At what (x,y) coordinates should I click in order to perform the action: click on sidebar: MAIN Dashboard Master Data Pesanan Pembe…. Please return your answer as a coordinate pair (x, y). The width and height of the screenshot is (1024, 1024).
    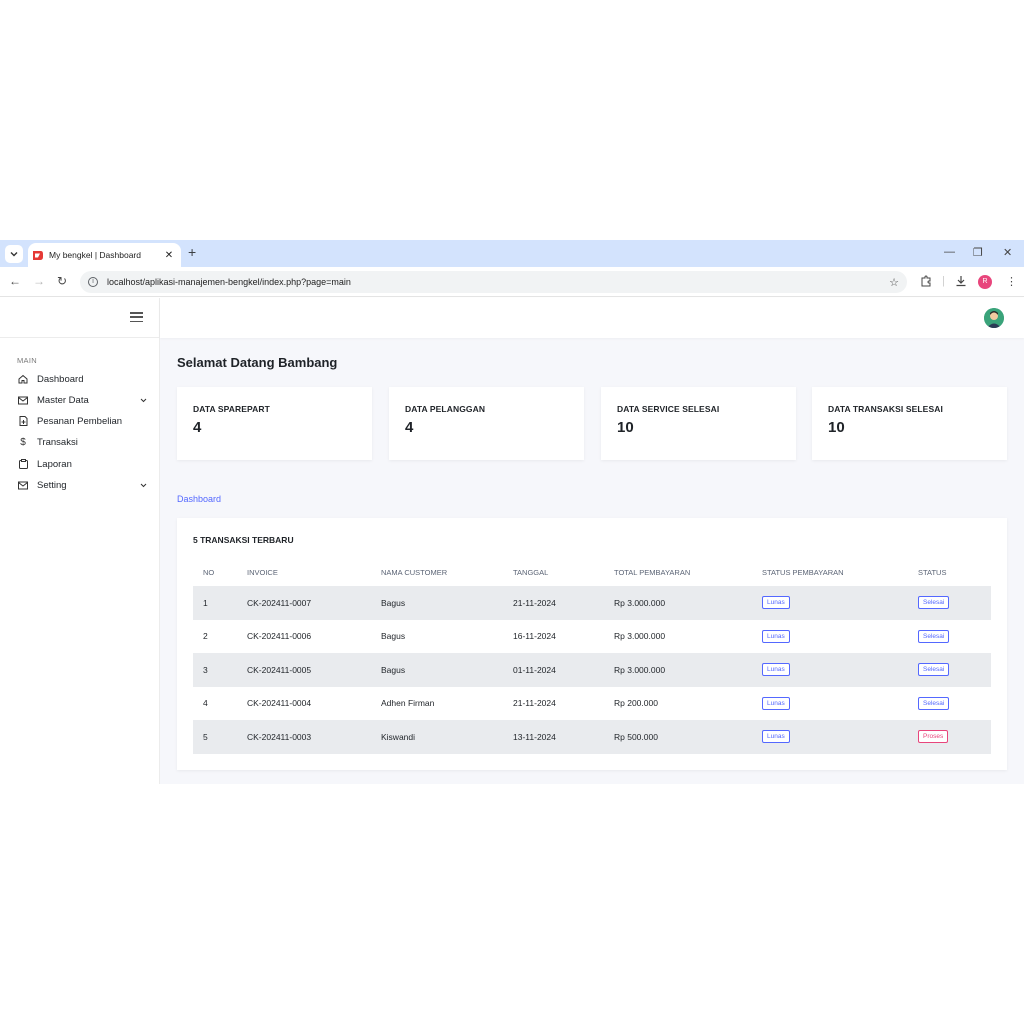
    Looking at the image, I should click on (80, 541).